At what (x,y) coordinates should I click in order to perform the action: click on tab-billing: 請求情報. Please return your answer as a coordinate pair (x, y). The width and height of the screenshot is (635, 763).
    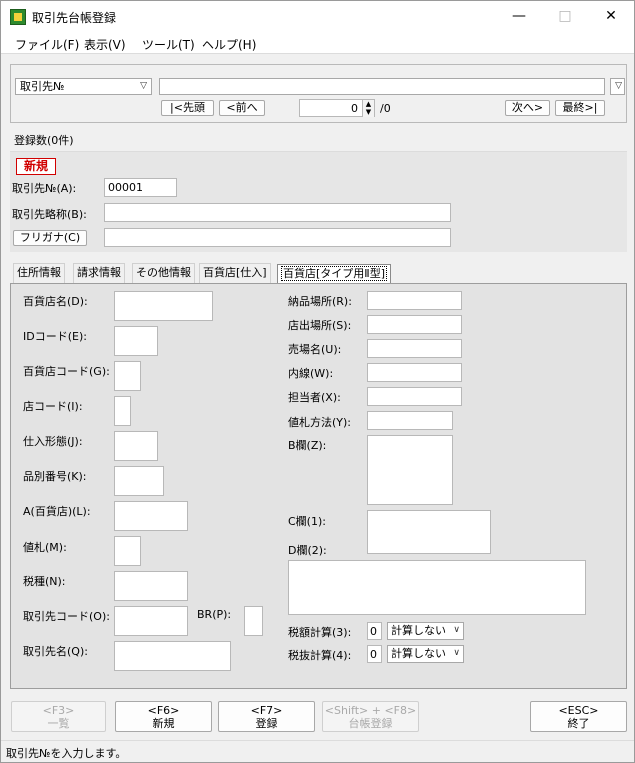
    Looking at the image, I should click on (99, 273).